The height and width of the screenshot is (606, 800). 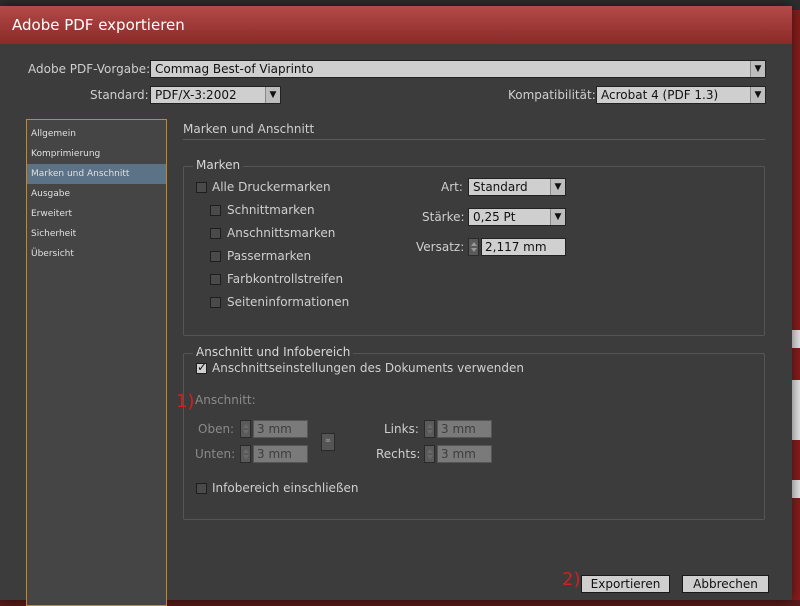 What do you see at coordinates (96, 254) in the screenshot?
I see `sidebar-item-summary: Übersicht` at bounding box center [96, 254].